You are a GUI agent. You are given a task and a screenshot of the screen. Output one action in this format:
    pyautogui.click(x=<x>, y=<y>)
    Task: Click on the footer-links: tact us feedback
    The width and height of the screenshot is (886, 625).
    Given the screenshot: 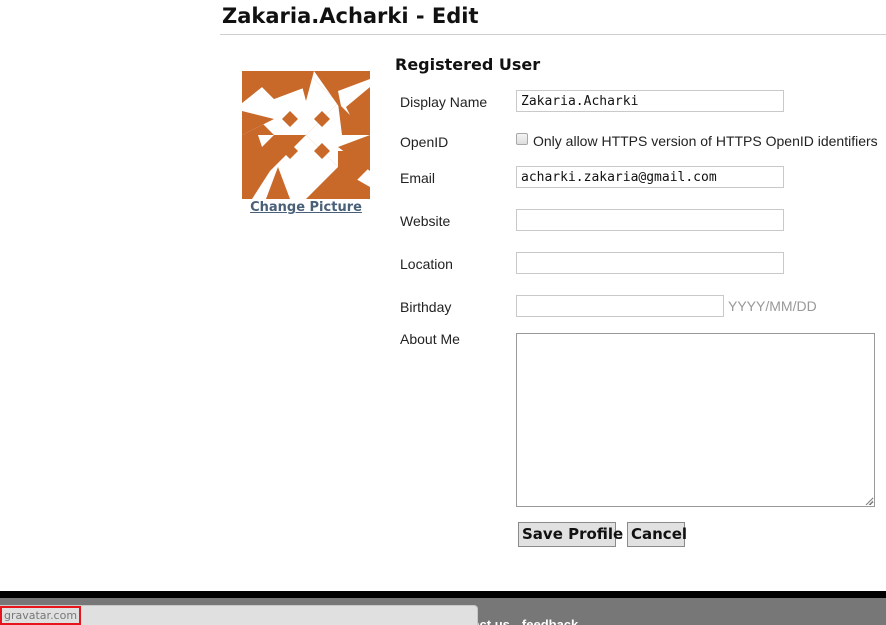 What is the action you would take?
    pyautogui.click(x=529, y=621)
    